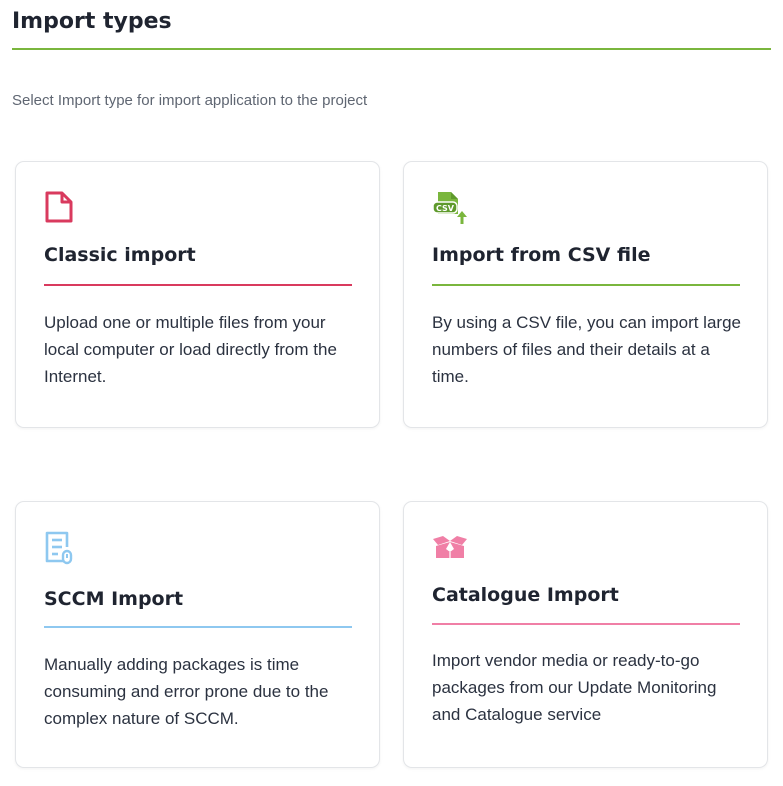 The width and height of the screenshot is (783, 786). Describe the element at coordinates (114, 599) in the screenshot. I see `card-title: SCCM Import` at that location.